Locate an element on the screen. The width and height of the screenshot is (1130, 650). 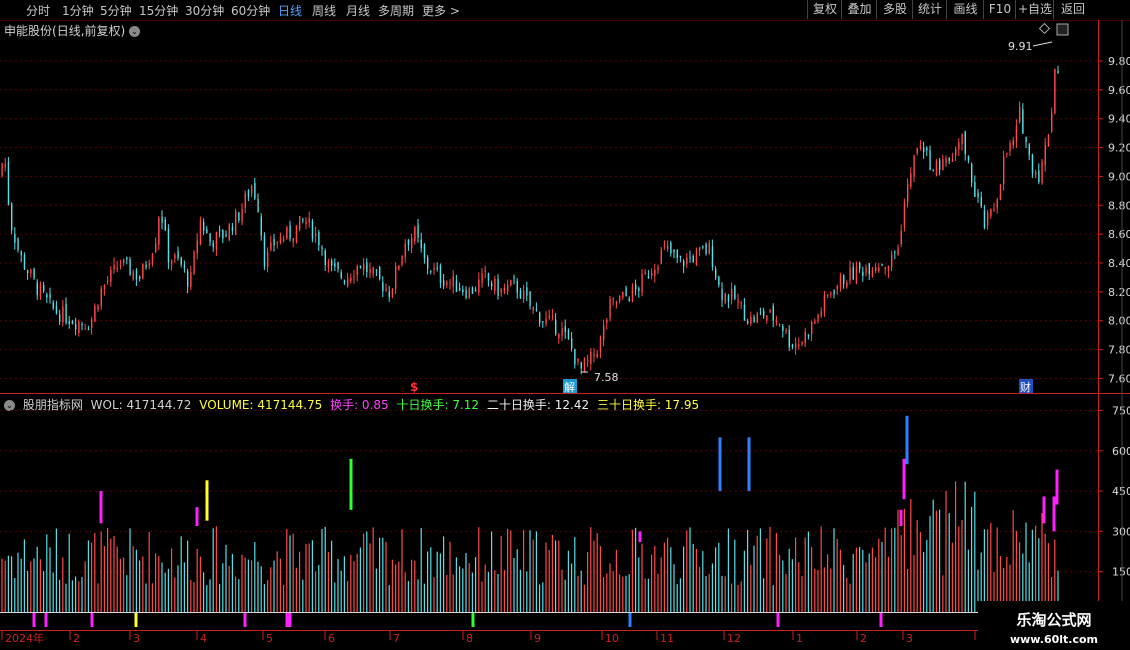
toolbar-button-2: 多股 is located at coordinates (894, 9).